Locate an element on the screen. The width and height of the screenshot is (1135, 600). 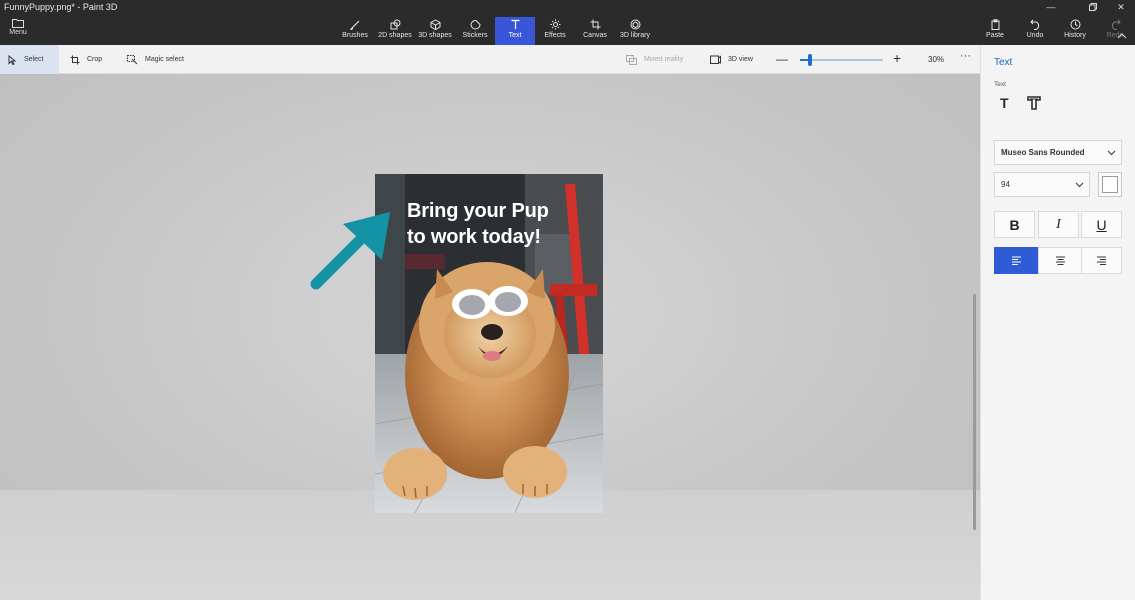
menu-button: Menu is located at coordinates (18, 30).